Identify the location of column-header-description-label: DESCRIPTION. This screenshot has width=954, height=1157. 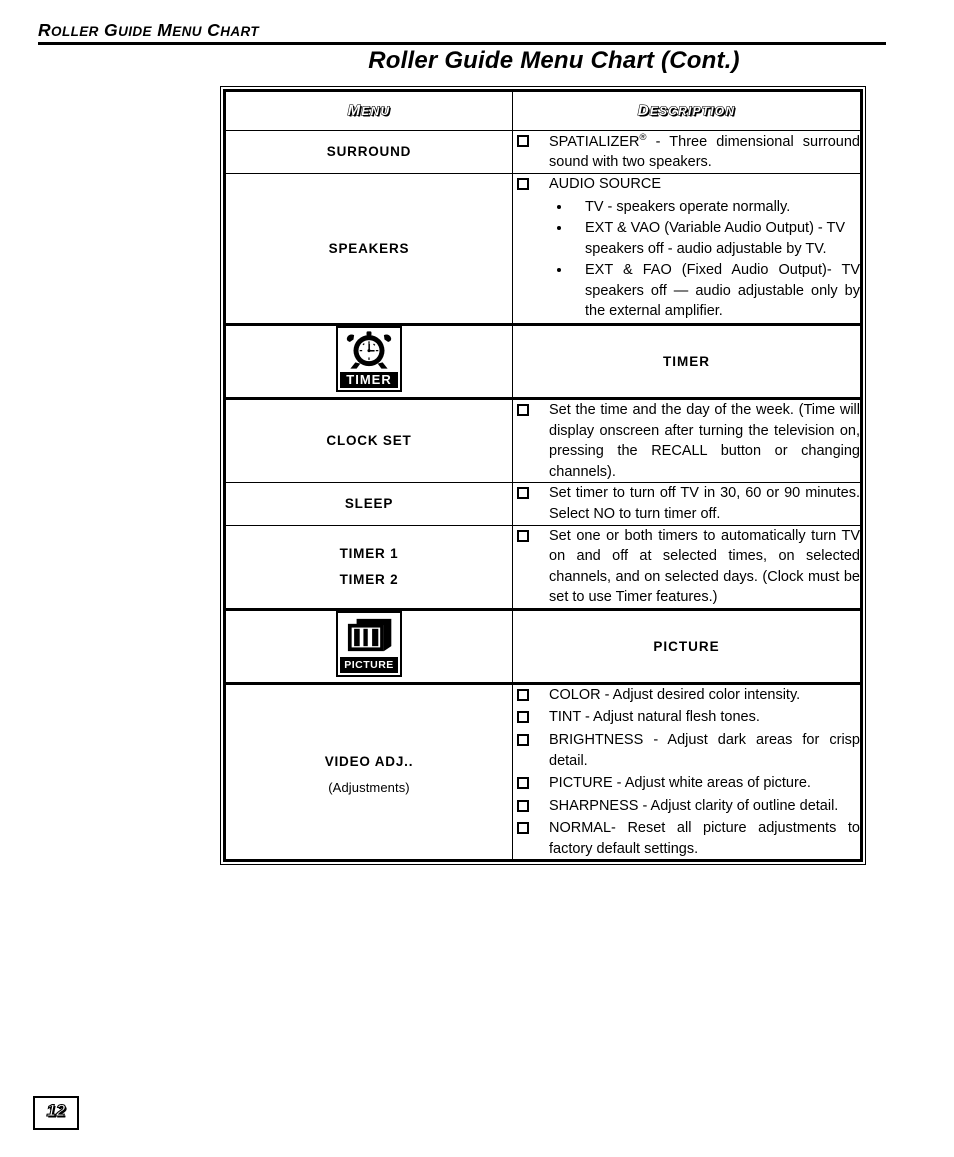
(686, 110).